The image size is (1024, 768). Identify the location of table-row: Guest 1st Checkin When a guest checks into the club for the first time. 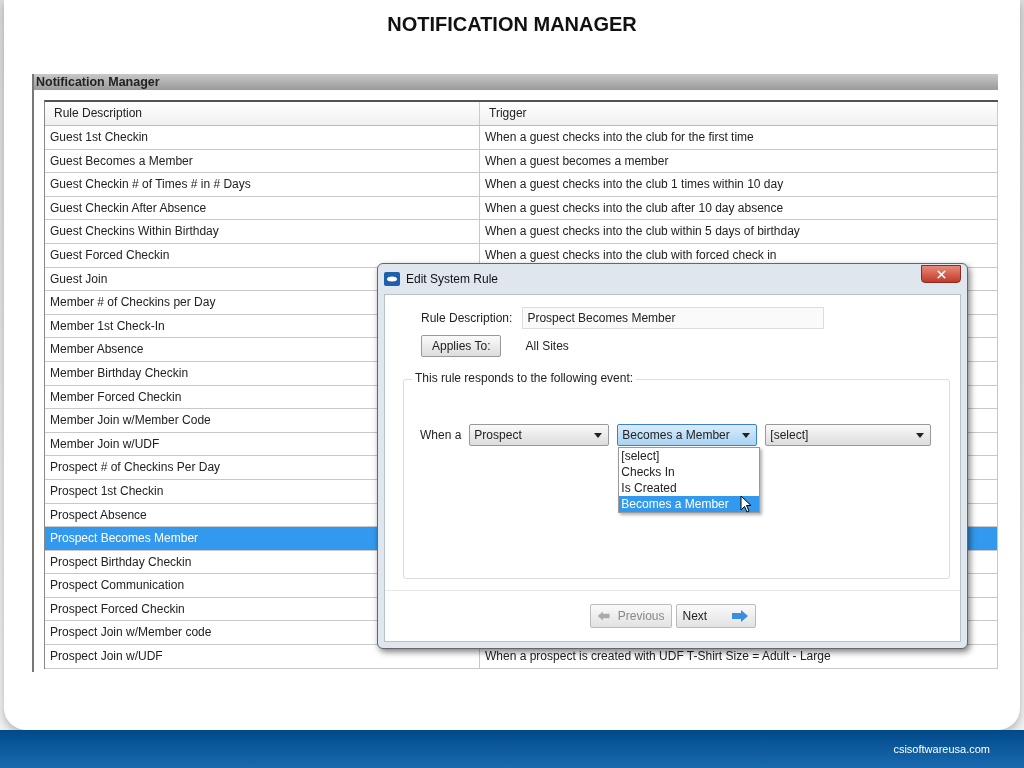
(521, 138).